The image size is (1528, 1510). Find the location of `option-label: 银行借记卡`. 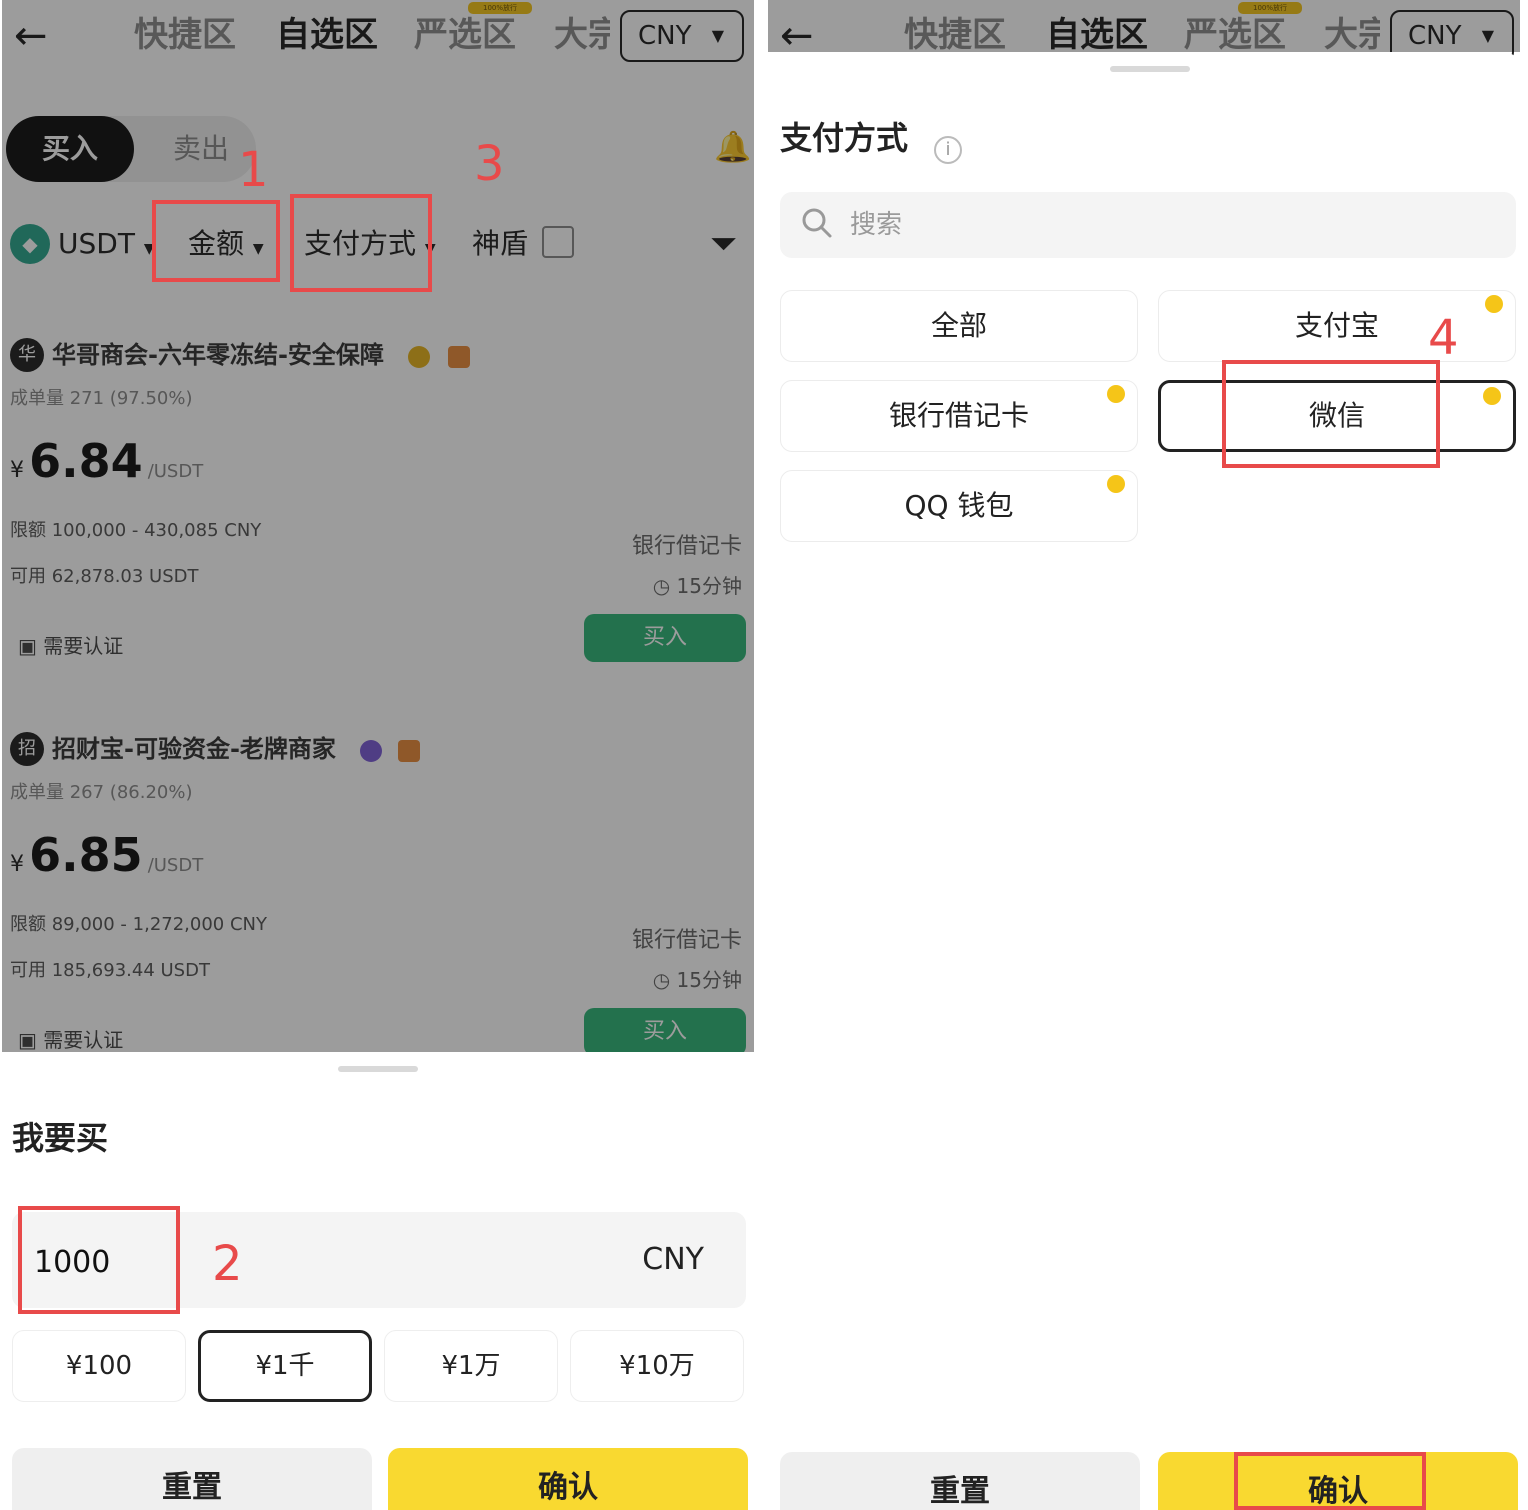

option-label: 银行借记卡 is located at coordinates (958, 415).